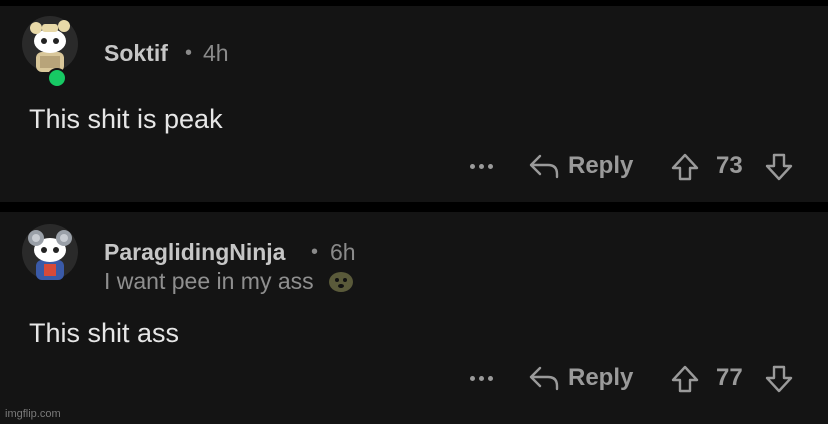 This screenshot has height=424, width=828. I want to click on online-status-indicator, so click(57, 78).